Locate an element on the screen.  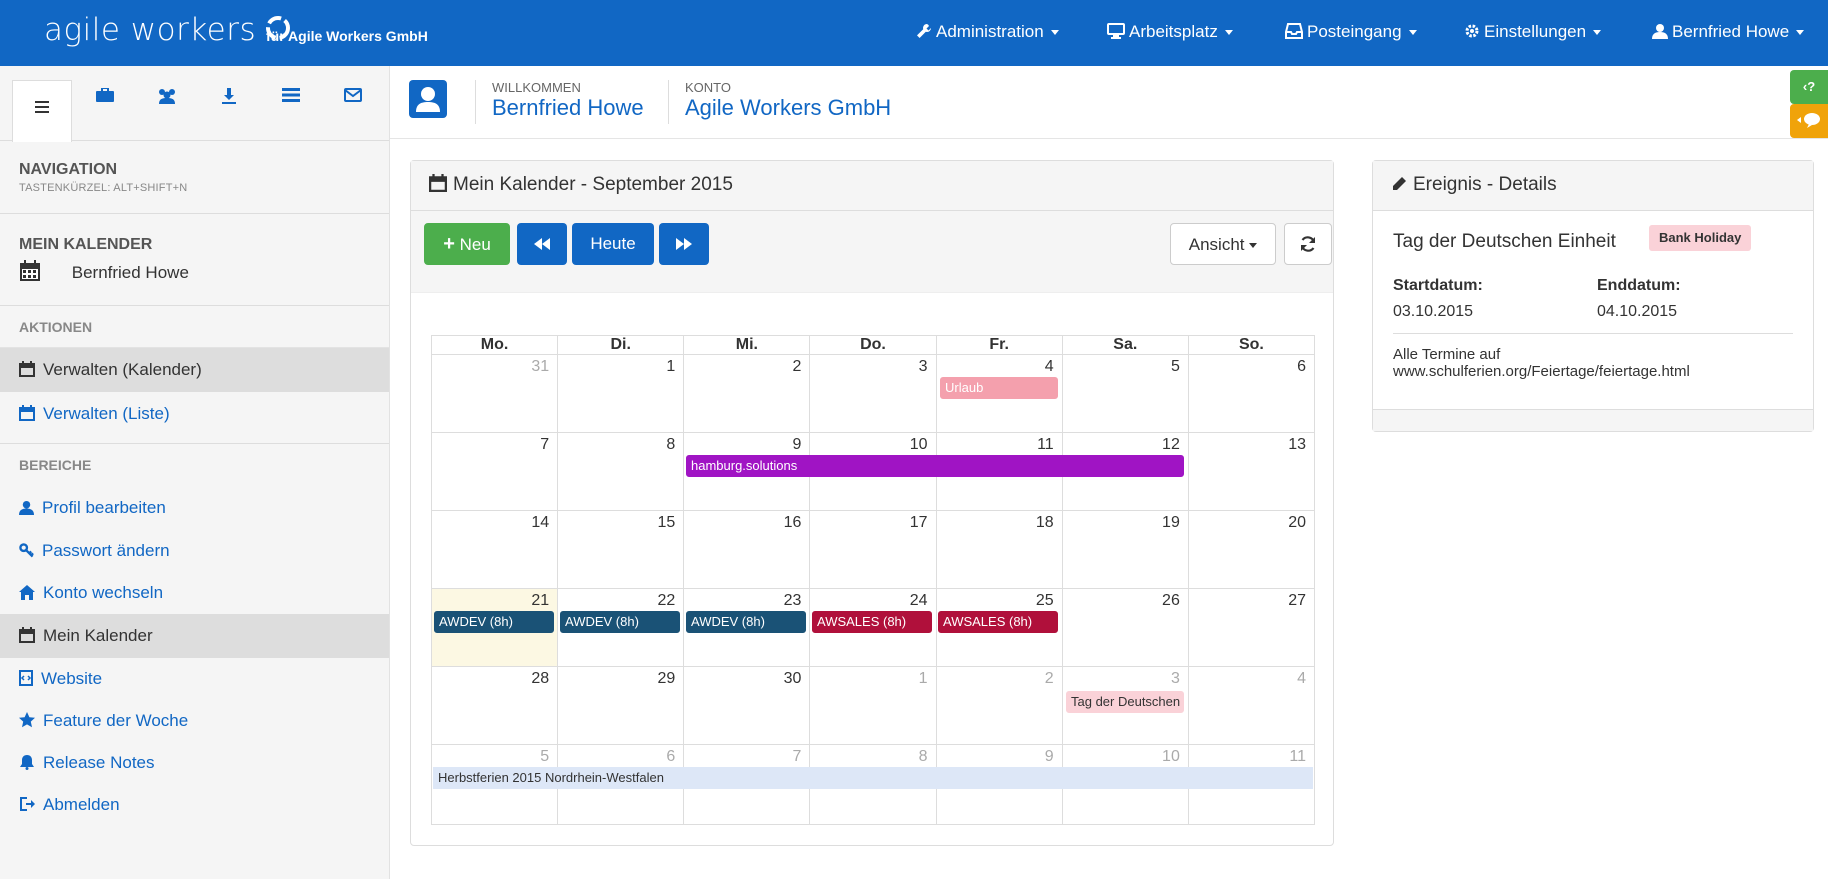
calendar-title: Mein Kalender - September 2015 is located at coordinates (593, 184).